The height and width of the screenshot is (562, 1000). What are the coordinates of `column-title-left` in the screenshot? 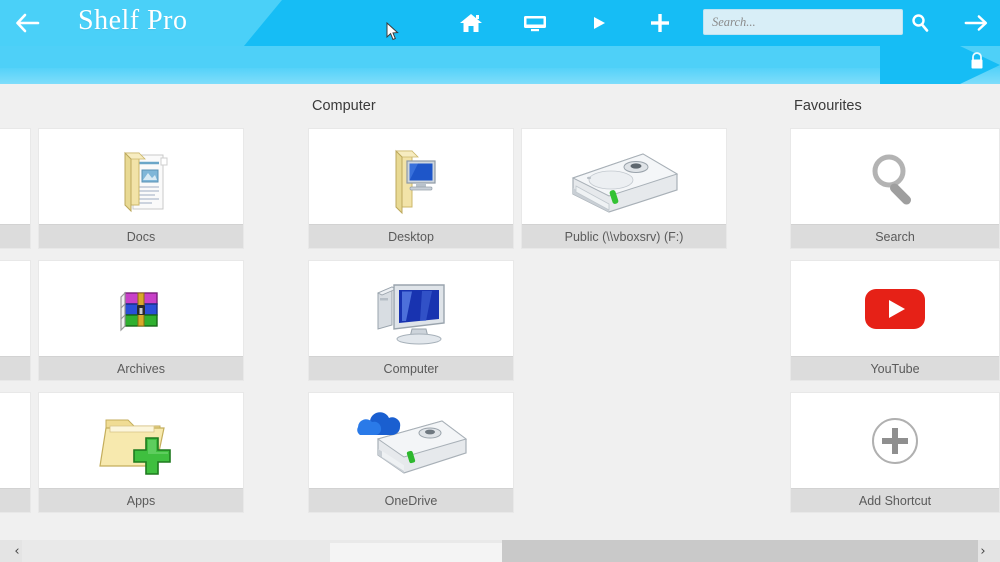 It's located at (141, 106).